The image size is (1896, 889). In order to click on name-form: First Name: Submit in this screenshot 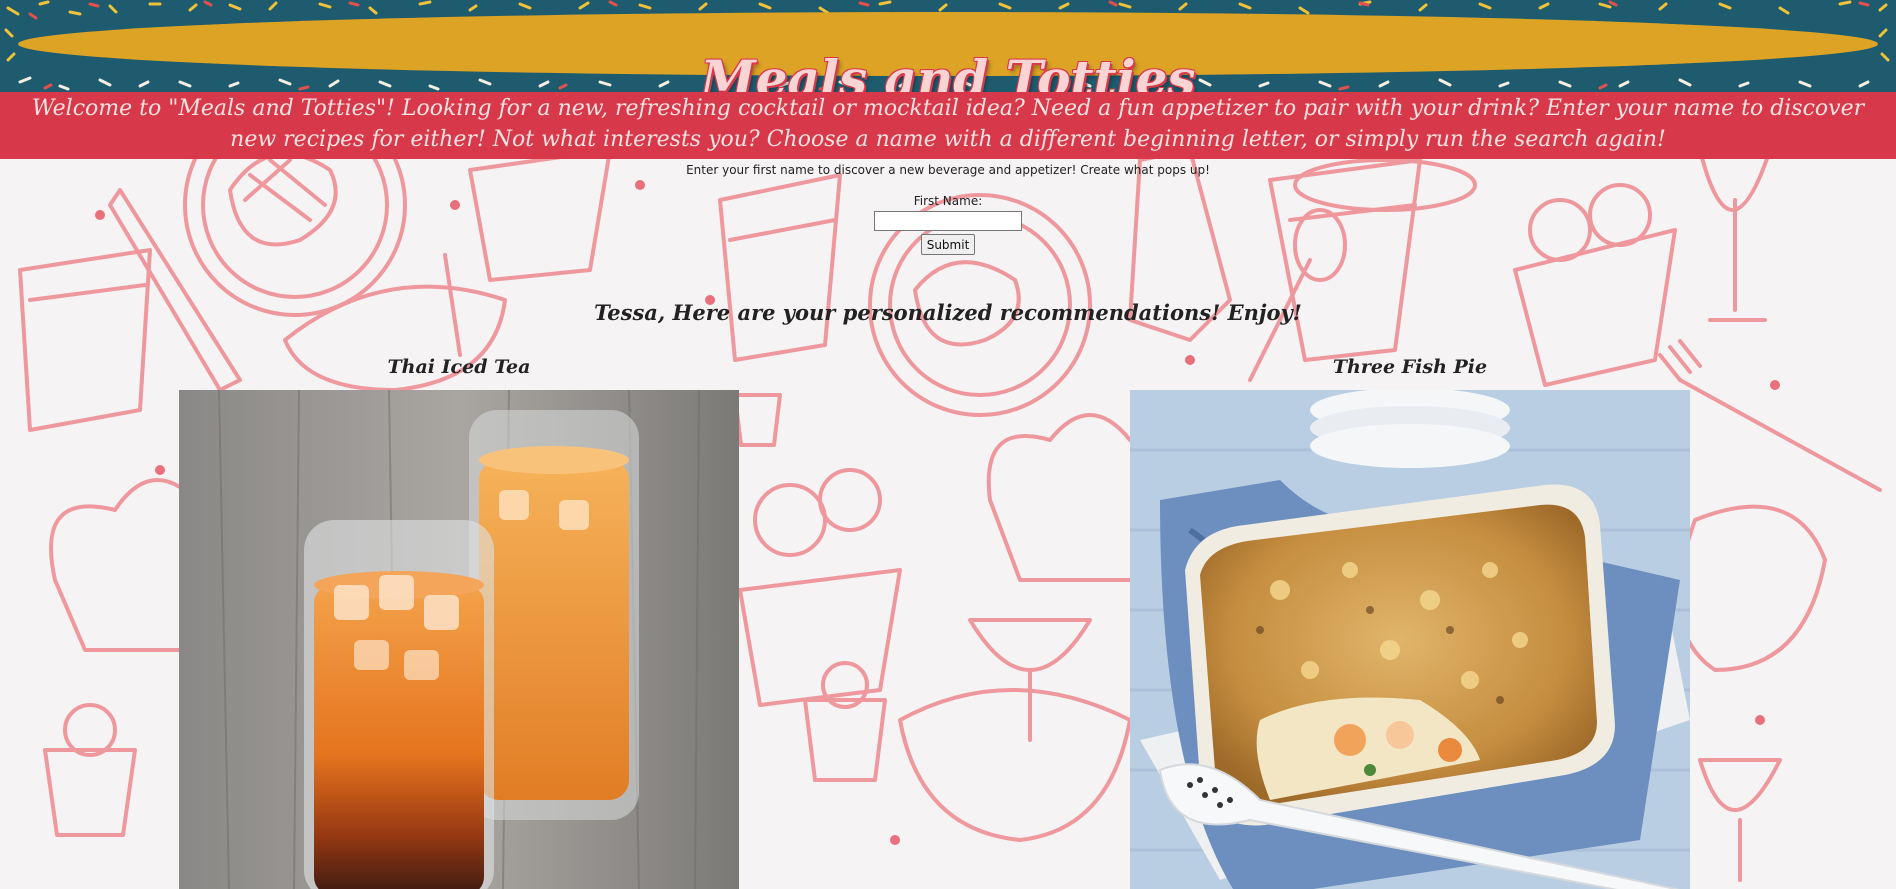, I will do `click(948, 224)`.